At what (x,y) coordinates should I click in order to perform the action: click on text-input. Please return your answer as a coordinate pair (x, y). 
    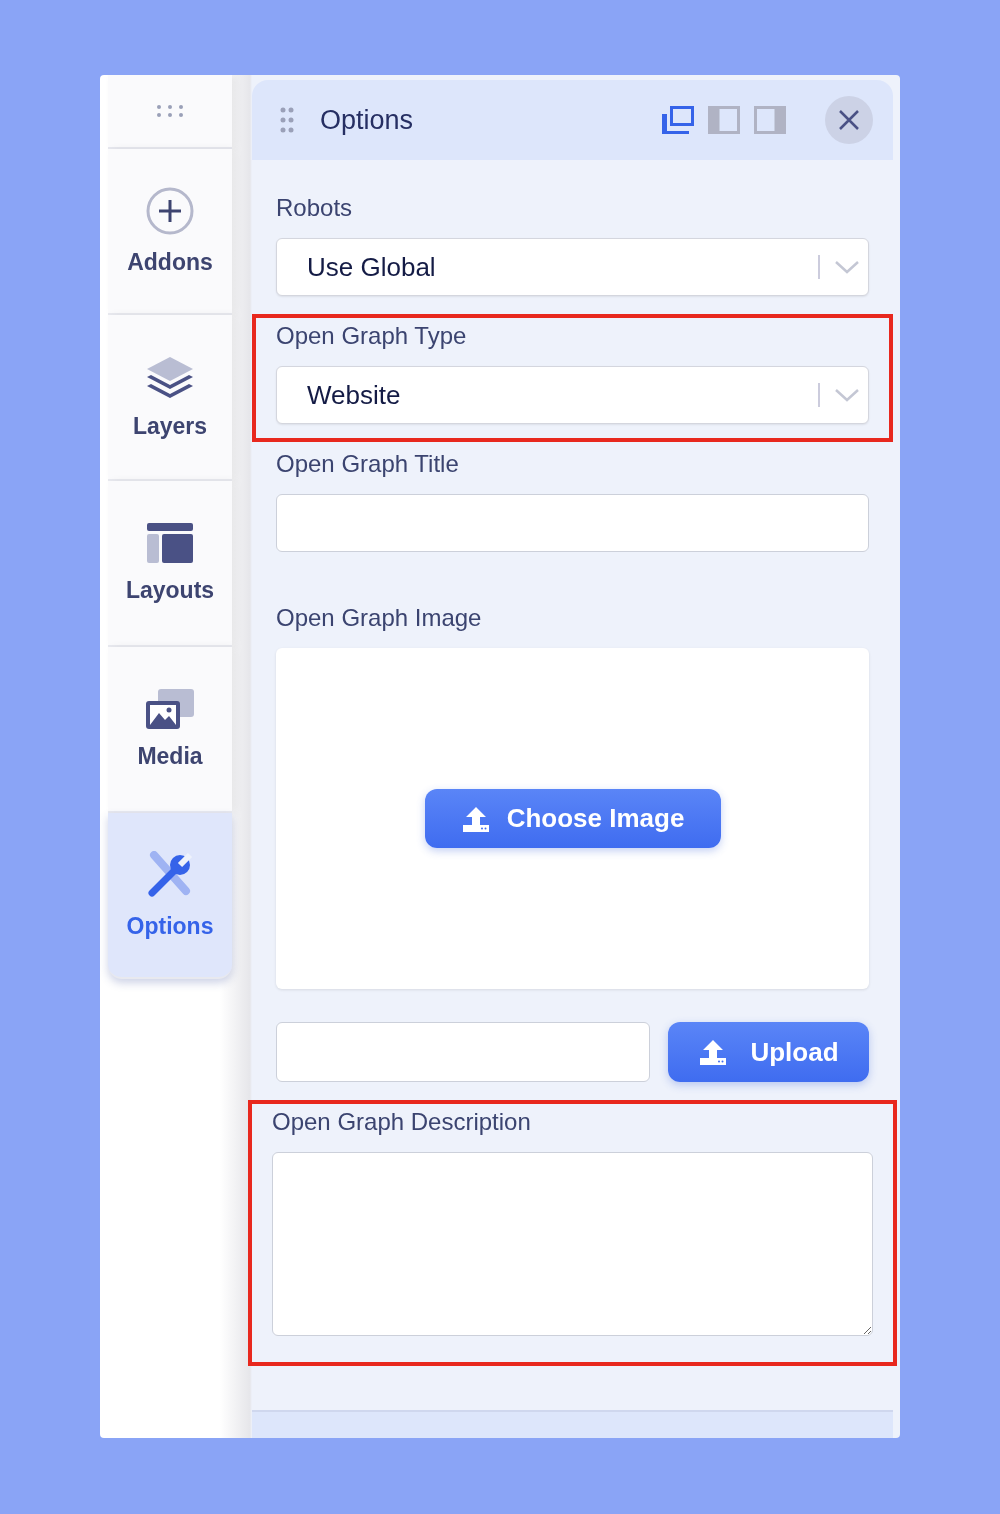
    Looking at the image, I should click on (572, 523).